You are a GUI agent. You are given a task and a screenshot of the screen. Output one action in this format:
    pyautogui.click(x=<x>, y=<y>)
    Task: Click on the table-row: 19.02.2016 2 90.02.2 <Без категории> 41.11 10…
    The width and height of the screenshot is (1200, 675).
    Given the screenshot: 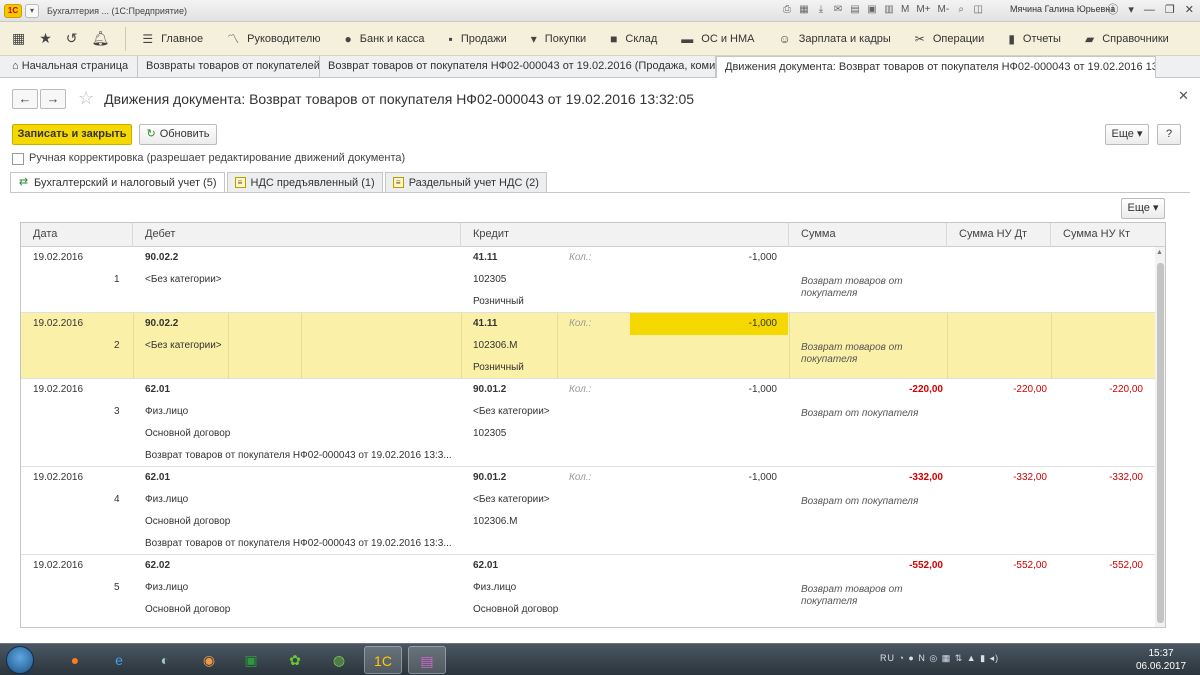 What is the action you would take?
    pyautogui.click(x=588, y=346)
    